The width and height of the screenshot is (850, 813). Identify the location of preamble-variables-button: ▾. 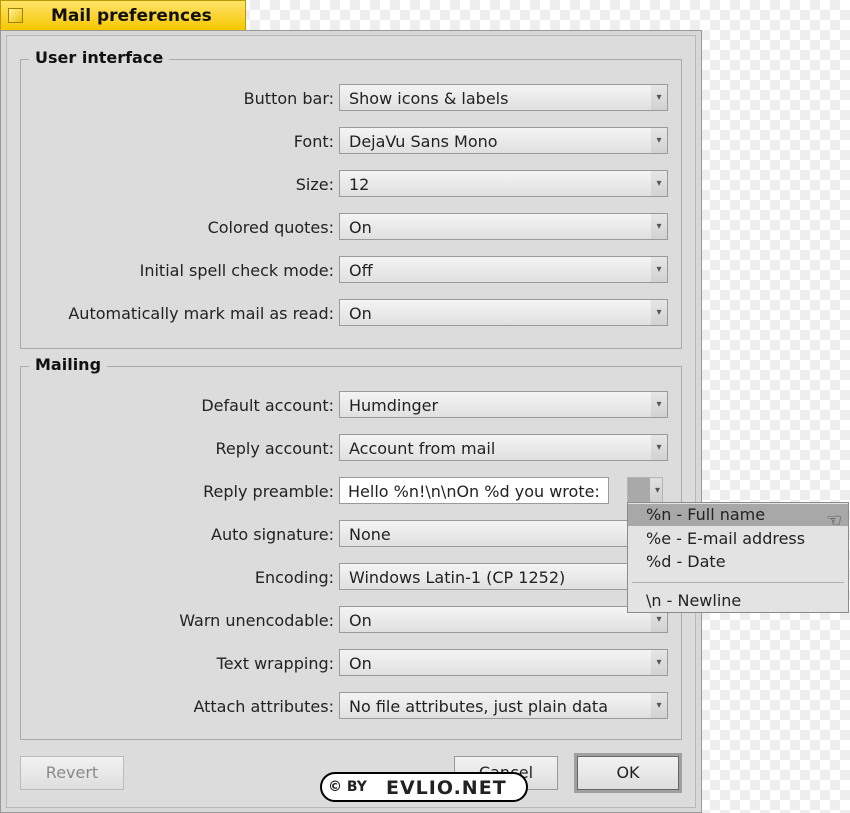
(645, 490).